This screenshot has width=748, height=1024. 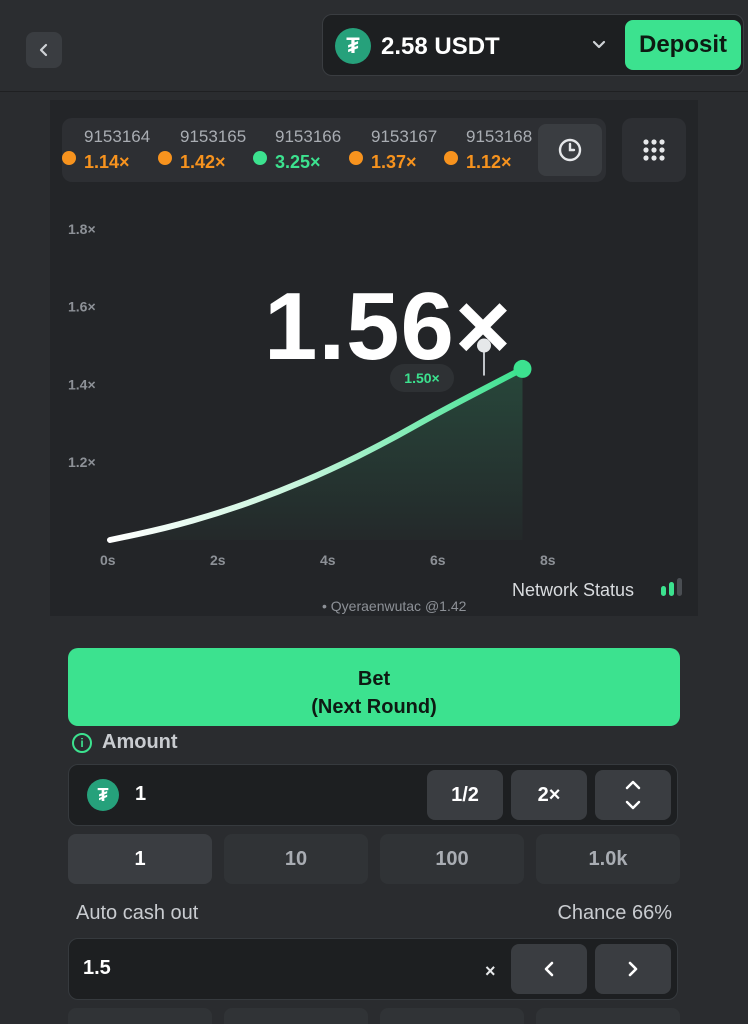 I want to click on x-axis-tick: 4s, so click(x=328, y=560).